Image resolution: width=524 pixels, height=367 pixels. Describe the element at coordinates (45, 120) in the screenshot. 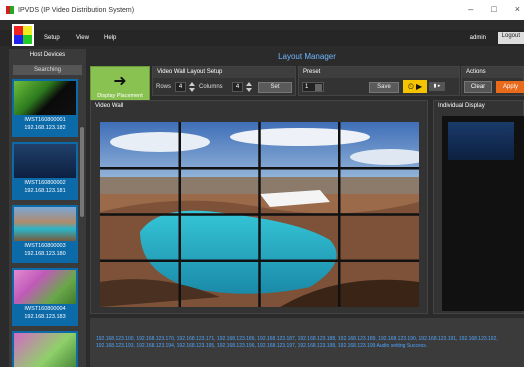

I see `device-name: IWST160800001` at that location.